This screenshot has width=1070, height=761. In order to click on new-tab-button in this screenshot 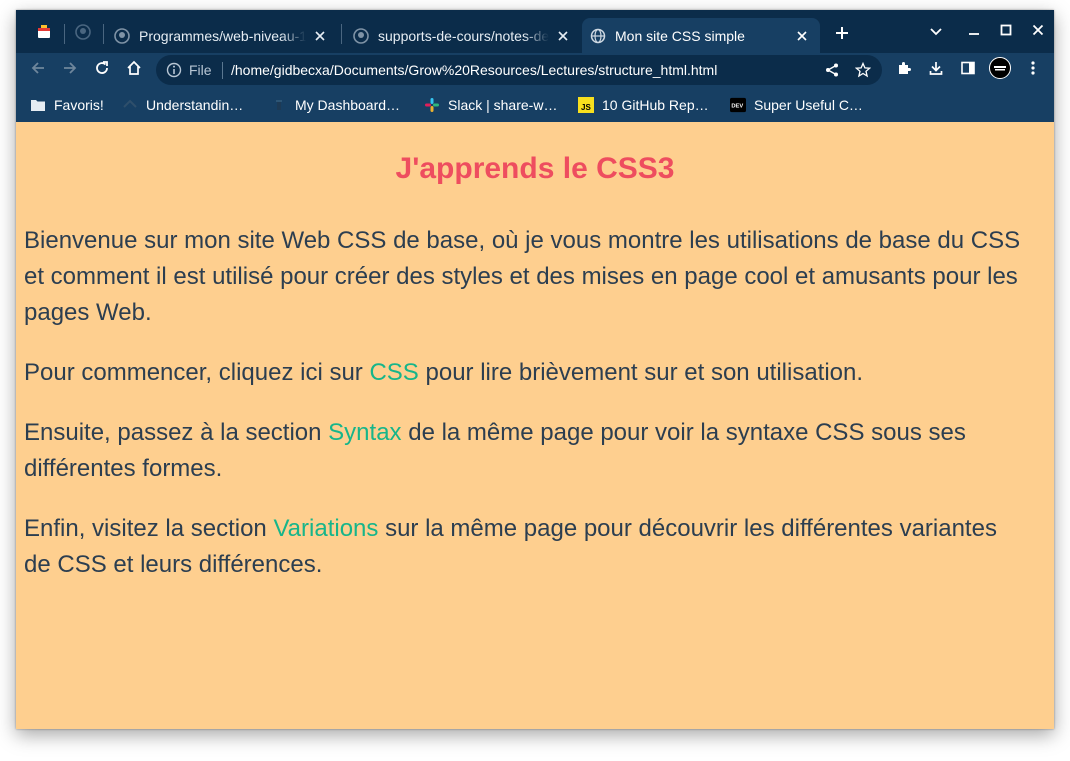, I will do `click(842, 35)`.